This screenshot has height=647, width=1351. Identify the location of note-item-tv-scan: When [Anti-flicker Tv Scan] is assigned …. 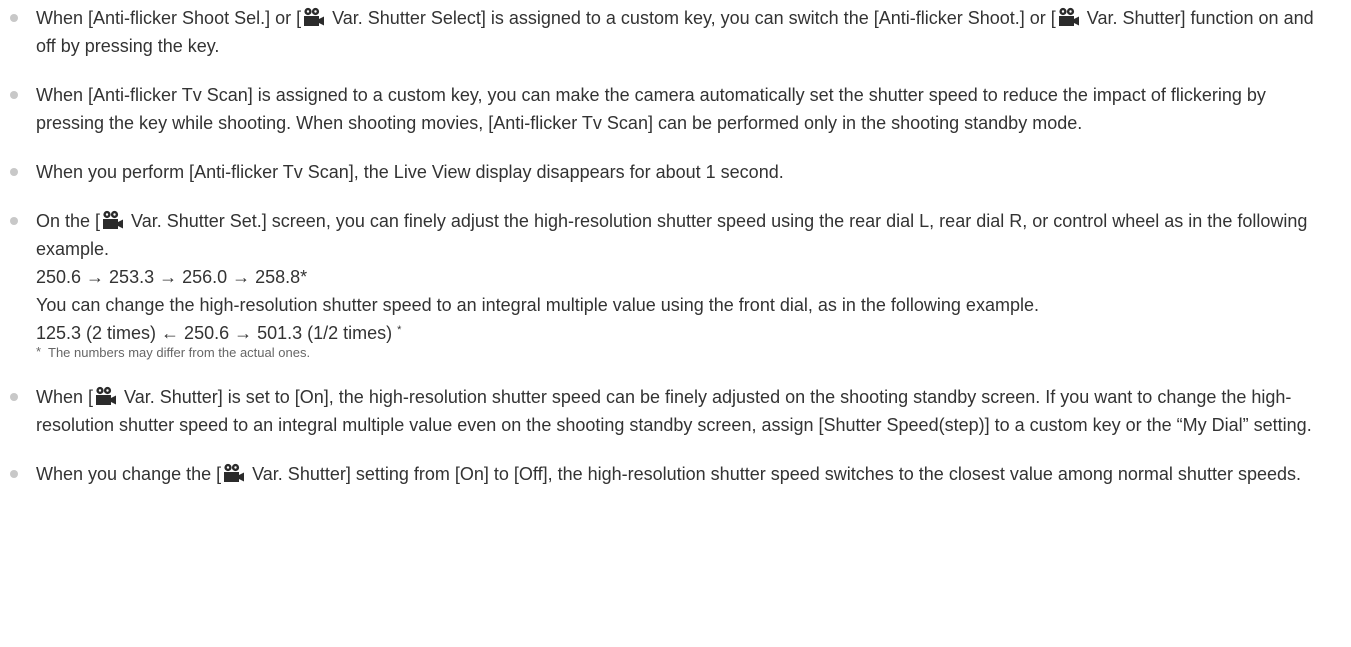
(668, 109).